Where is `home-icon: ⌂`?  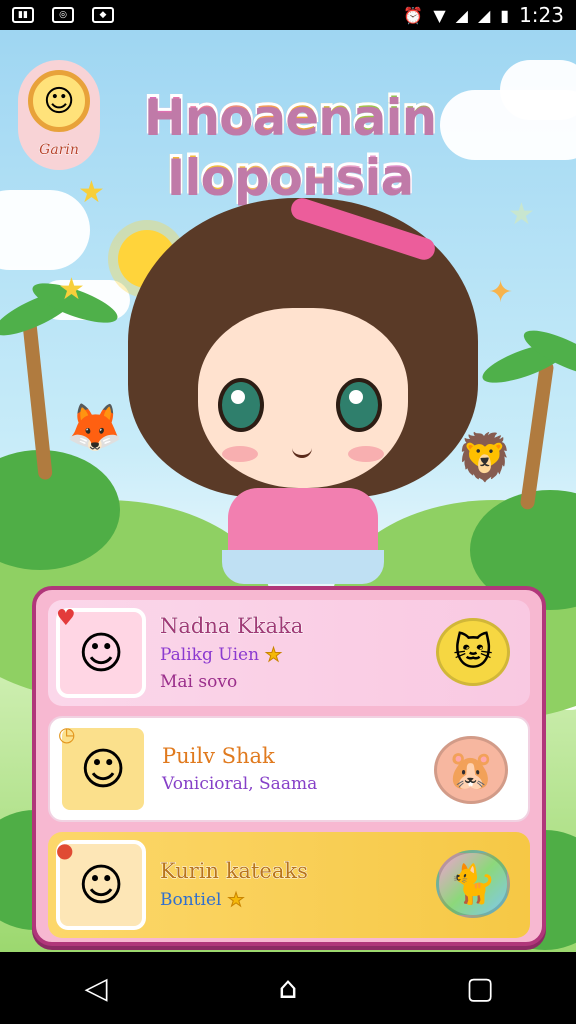
home-icon: ⌂ is located at coordinates (288, 988).